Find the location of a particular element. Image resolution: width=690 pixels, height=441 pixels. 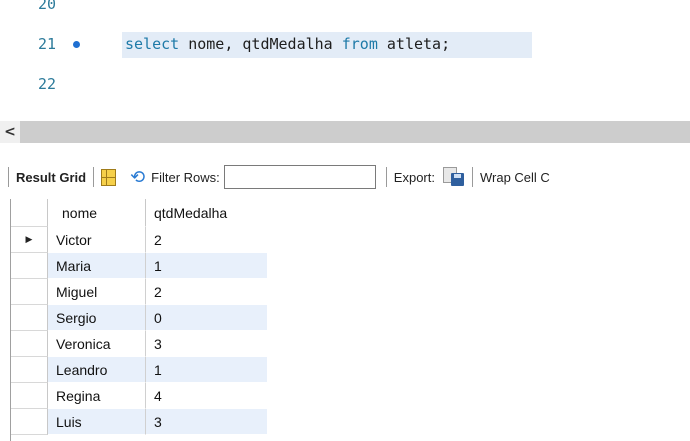

sql-statement: select nome, qtdMedalha from atleta; is located at coordinates (287, 44).